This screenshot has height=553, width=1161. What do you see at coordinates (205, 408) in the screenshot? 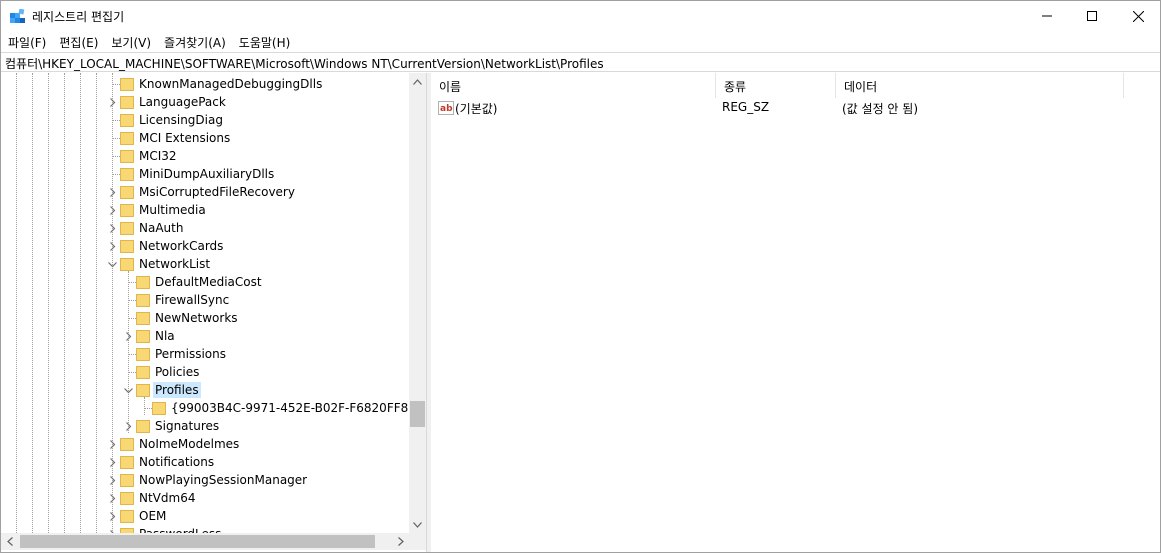
I see `tree-node: {99003B4C-9971-452E-B02F-F6820FF8DD` at bounding box center [205, 408].